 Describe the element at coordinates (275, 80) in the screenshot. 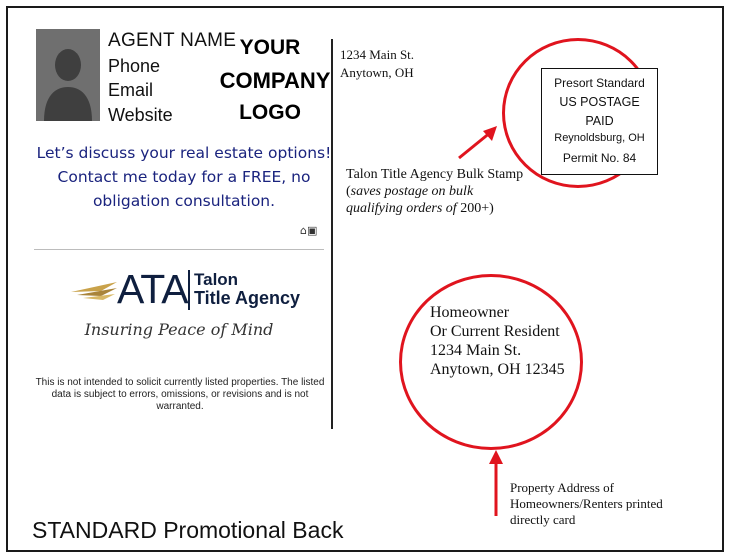

I see `company-logo-line2: COMPANY` at that location.